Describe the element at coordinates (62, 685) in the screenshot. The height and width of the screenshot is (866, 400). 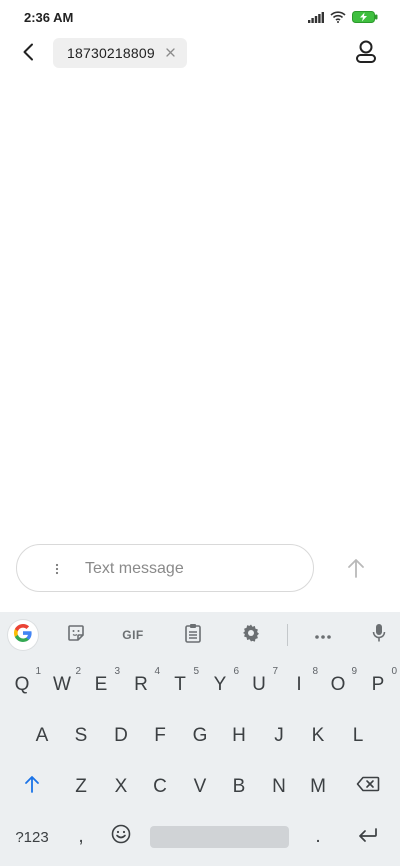
I see `key-w: W2` at that location.